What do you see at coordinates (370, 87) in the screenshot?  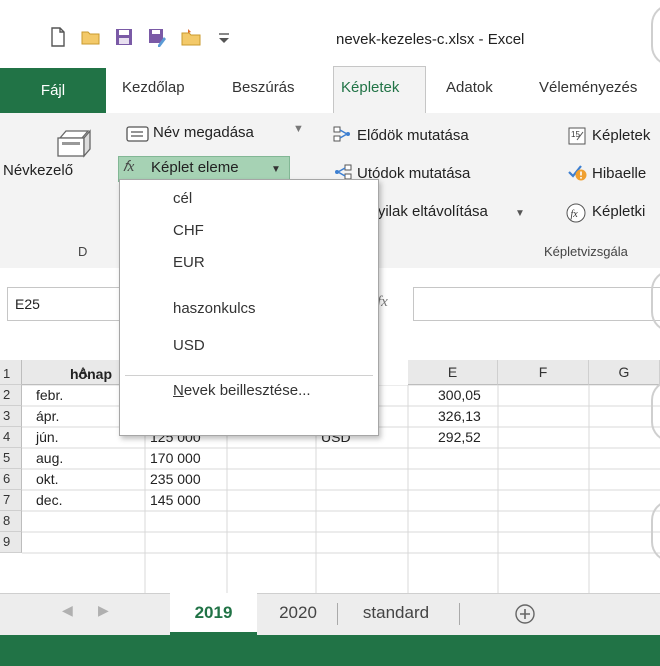 I see `tab-formulas: Képletek` at bounding box center [370, 87].